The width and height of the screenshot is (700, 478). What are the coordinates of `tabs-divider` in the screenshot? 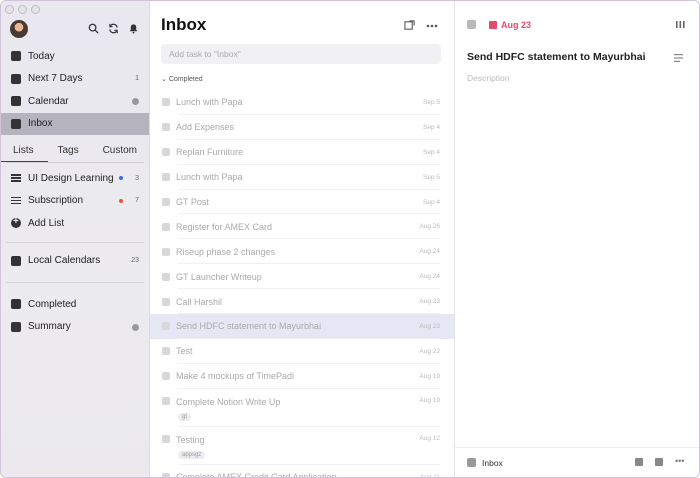 It's located at (75, 162).